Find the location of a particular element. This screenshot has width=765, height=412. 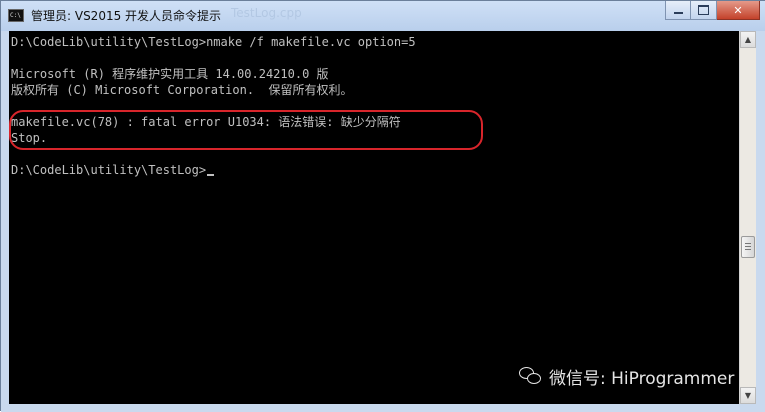

scroll-down-button: ▼ is located at coordinates (748, 395).